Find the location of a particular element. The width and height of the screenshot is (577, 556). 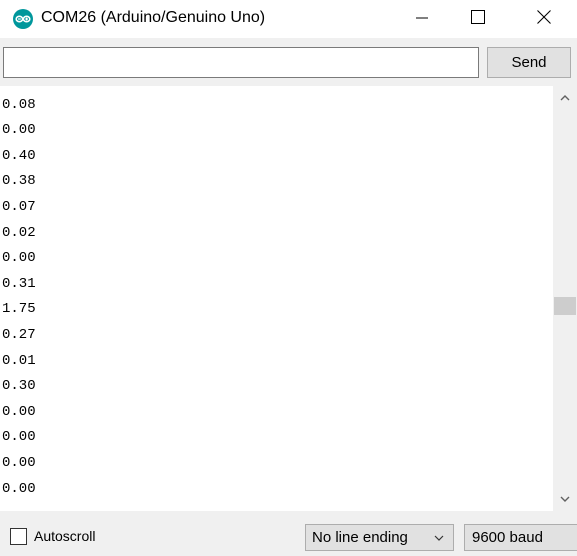

output-line: 0.27 is located at coordinates (19, 334).